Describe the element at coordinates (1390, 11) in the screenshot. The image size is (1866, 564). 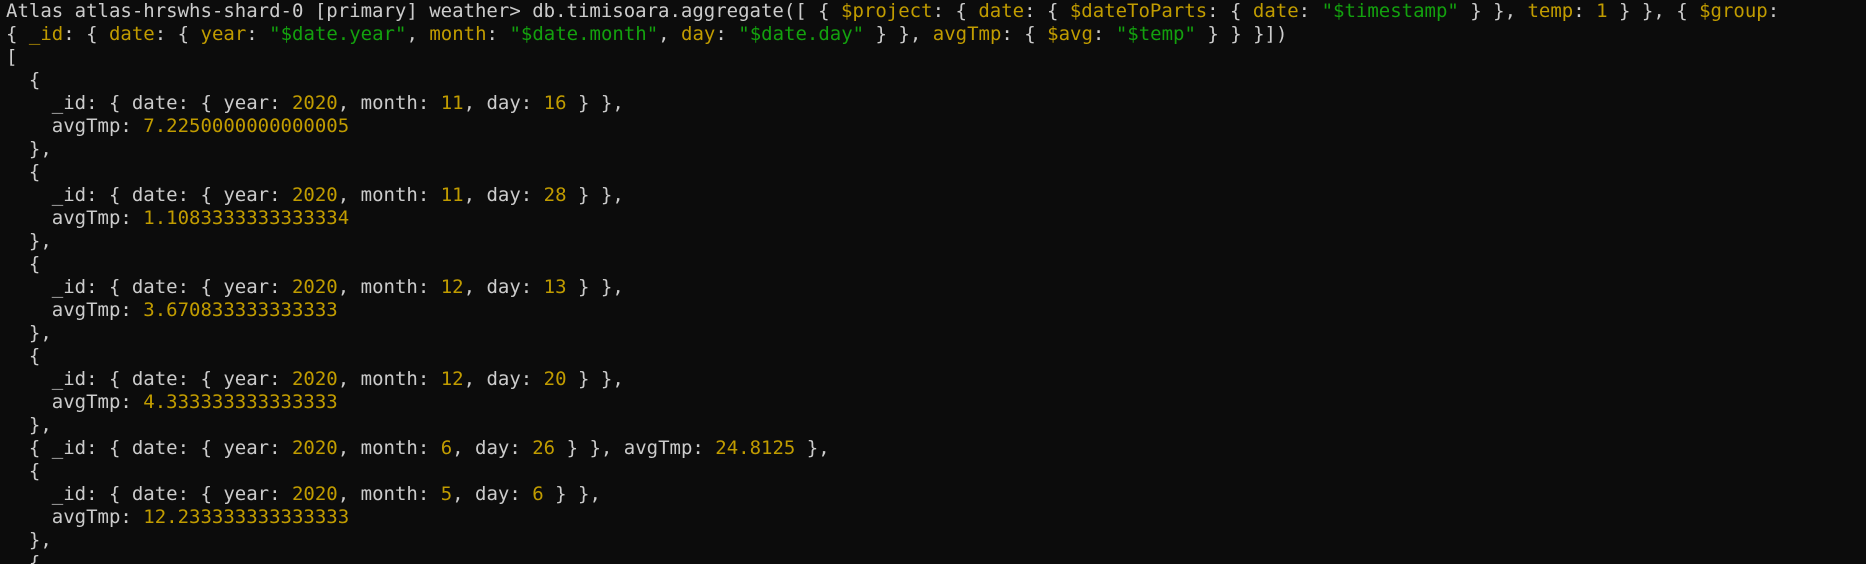
I see `text-segment: "$timestamp"` at that location.